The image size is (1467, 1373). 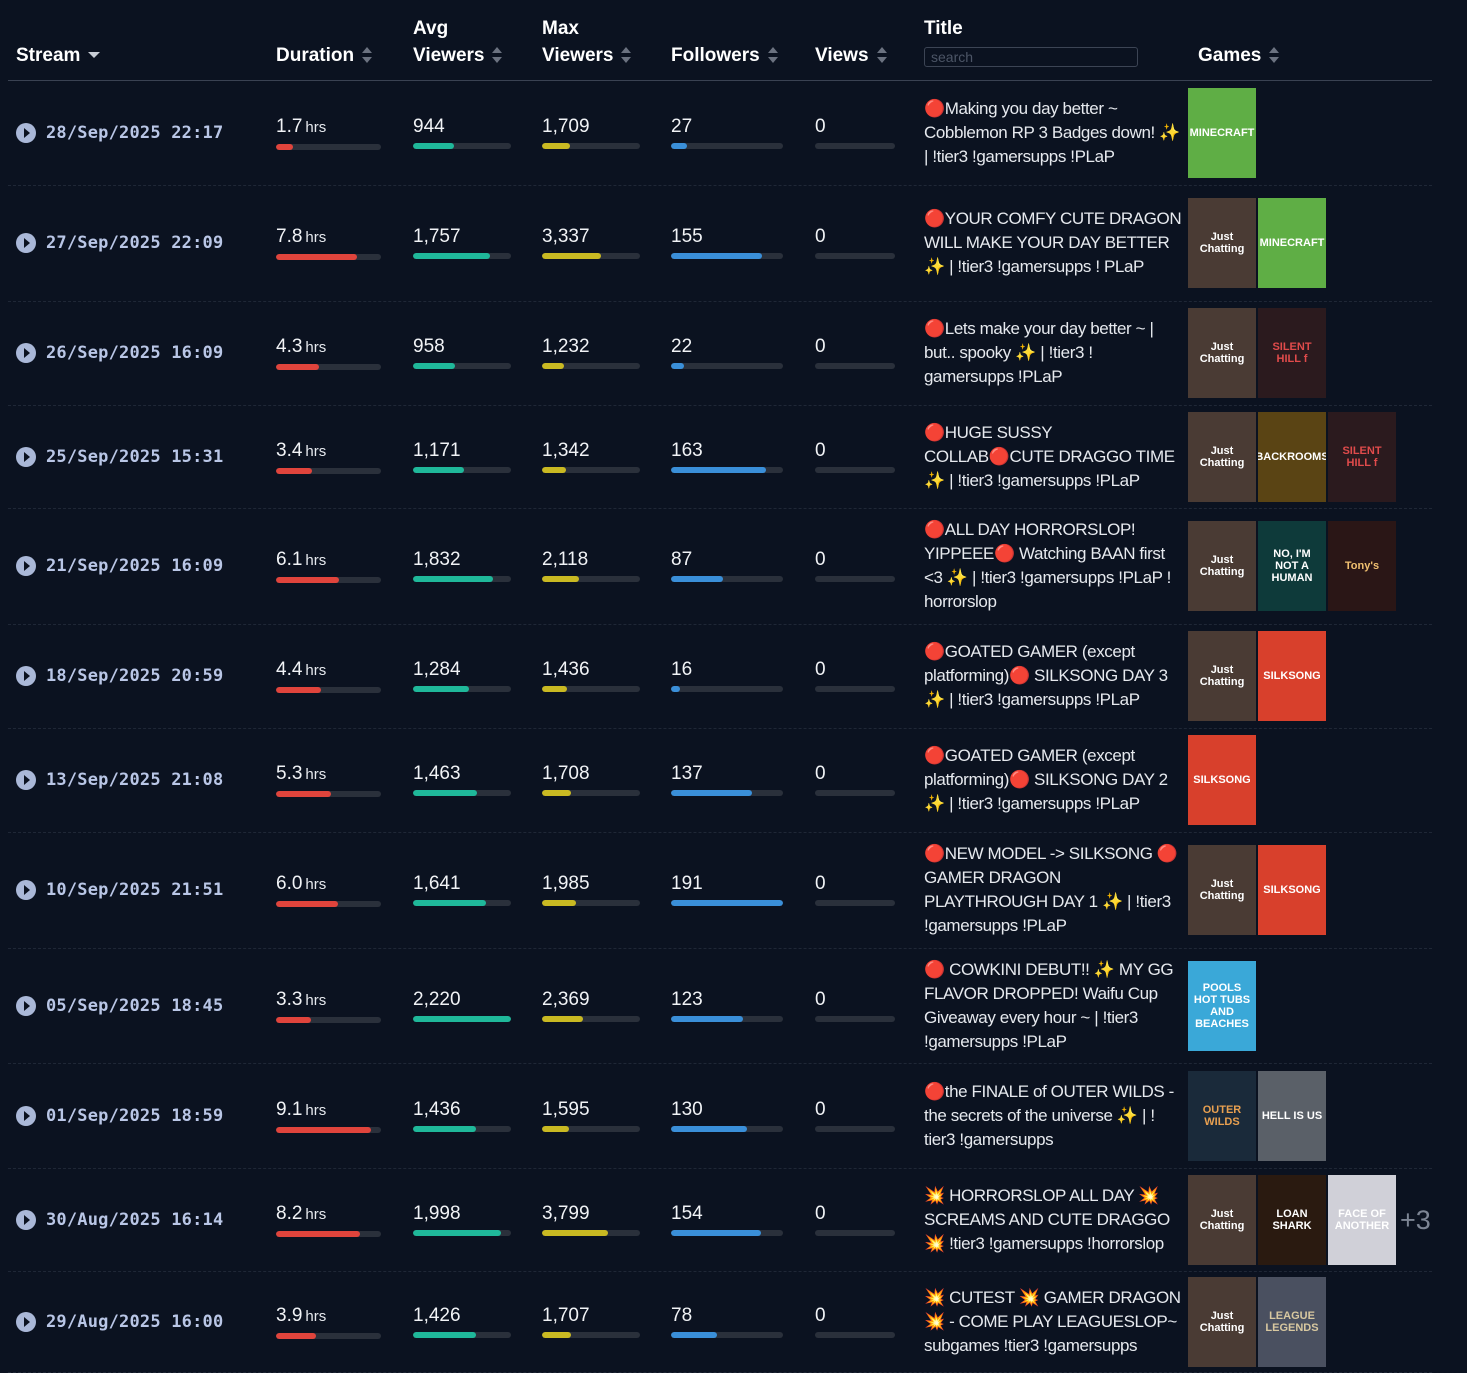 What do you see at coordinates (134, 890) in the screenshot?
I see `stream-date: 10/Sep/2025 21:51` at bounding box center [134, 890].